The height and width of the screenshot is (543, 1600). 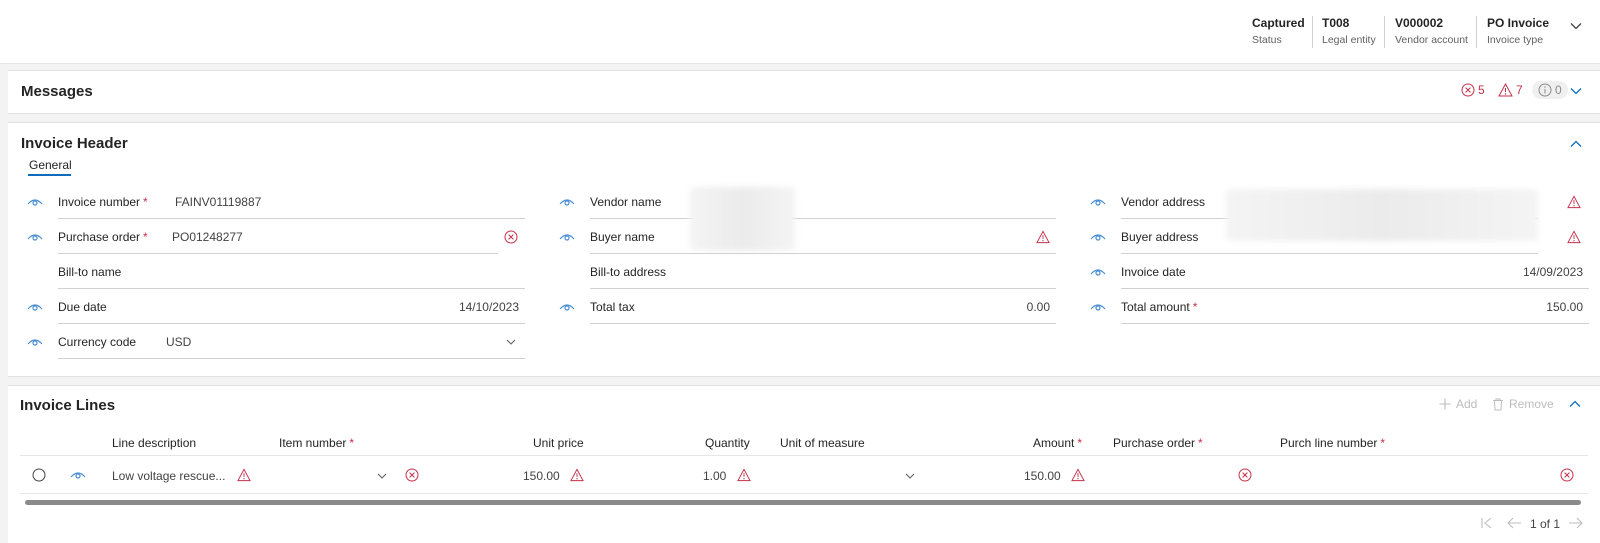 What do you see at coordinates (50, 165) in the screenshot?
I see `tab-general: General` at bounding box center [50, 165].